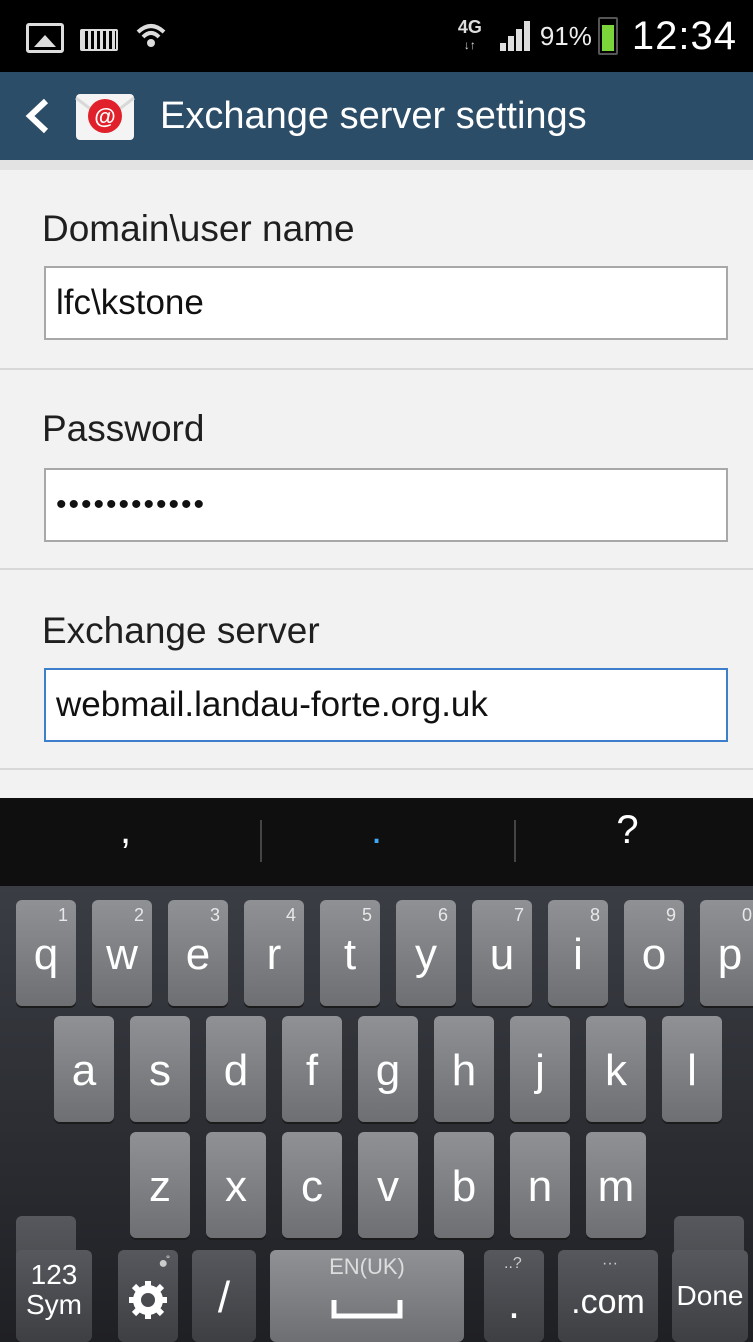  I want to click on key-letter: w, so click(122, 954).